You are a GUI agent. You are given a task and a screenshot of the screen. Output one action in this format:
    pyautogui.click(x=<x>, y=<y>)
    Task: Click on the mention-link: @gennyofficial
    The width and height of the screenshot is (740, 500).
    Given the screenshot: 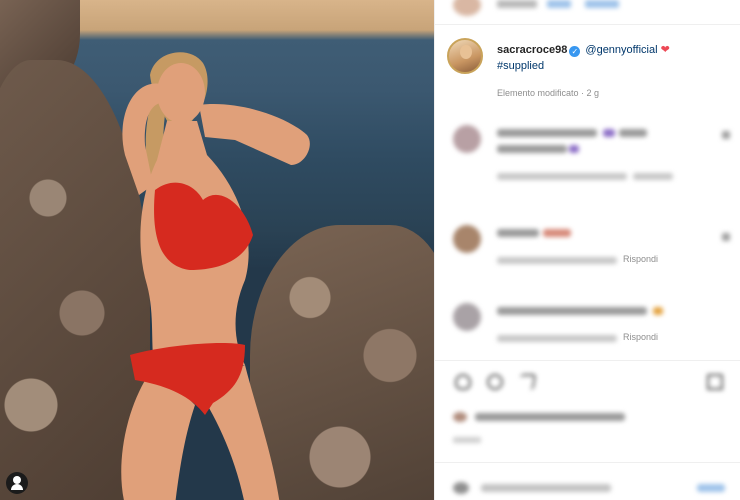 What is the action you would take?
    pyautogui.click(x=621, y=50)
    